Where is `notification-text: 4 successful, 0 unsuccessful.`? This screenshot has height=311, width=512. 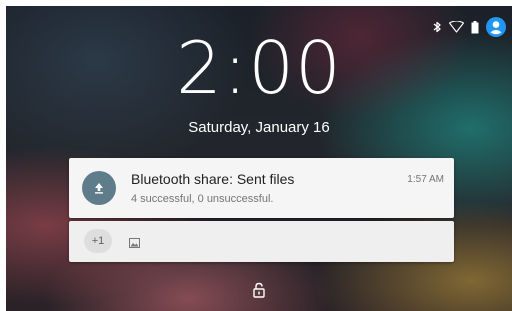 notification-text: 4 successful, 0 unsuccessful. is located at coordinates (202, 199).